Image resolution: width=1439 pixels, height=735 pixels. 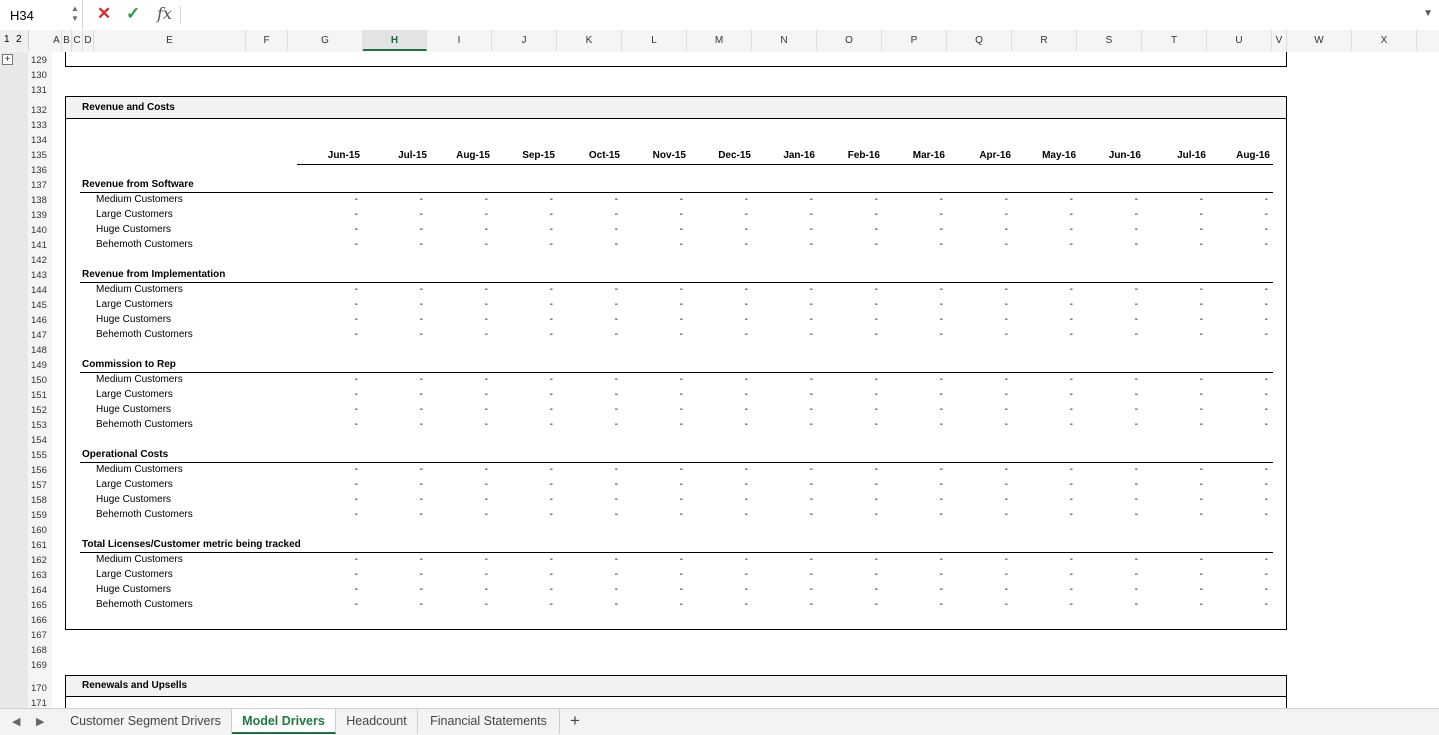 I want to click on row-header-164: 164, so click(x=40, y=590).